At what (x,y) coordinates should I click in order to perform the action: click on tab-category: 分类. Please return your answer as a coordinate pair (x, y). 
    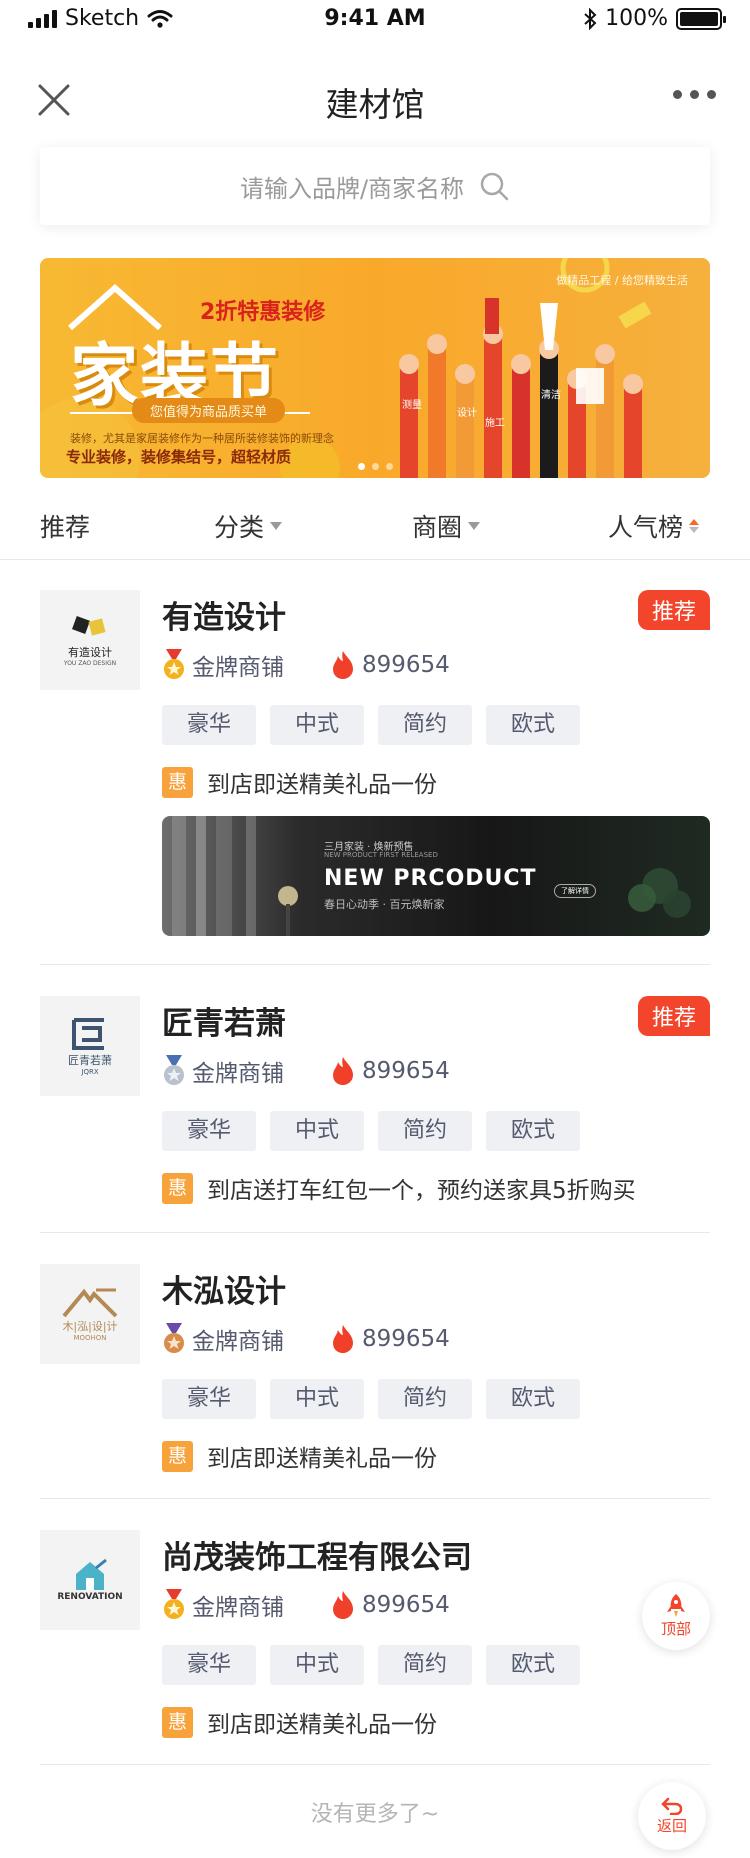
    Looking at the image, I should click on (248, 526).